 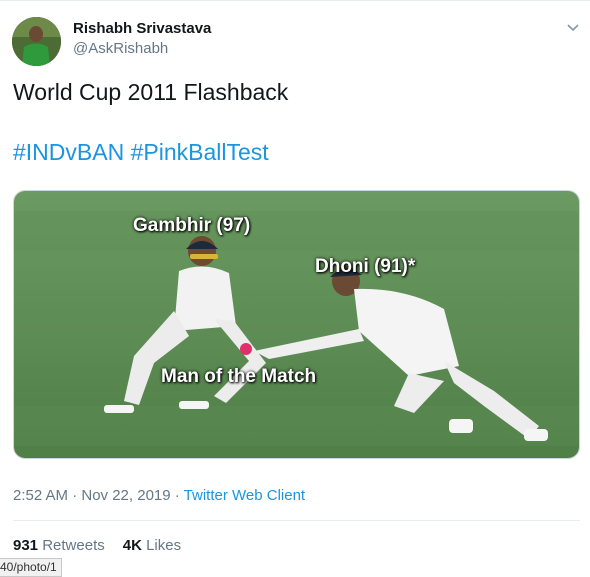 I want to click on stats-divider, so click(x=296, y=520).